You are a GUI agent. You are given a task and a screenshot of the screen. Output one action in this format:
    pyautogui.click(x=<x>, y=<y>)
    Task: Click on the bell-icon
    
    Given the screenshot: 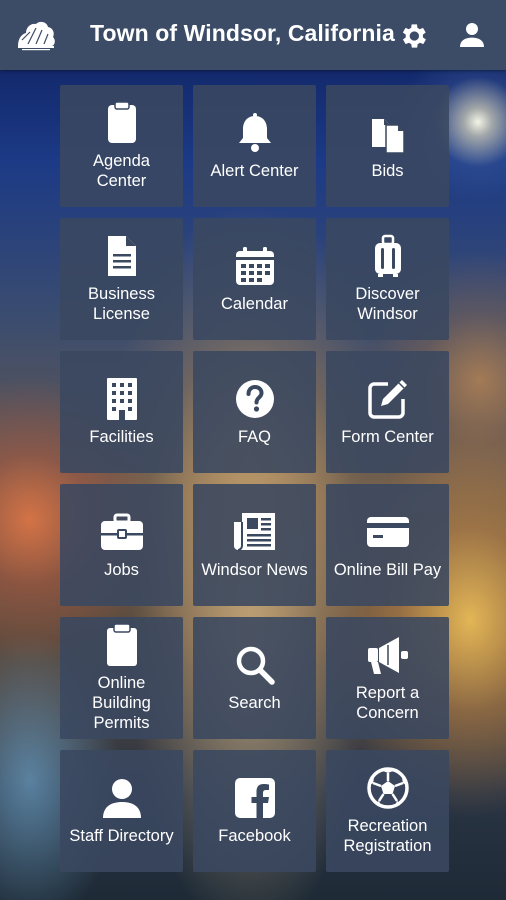 What is the action you would take?
    pyautogui.click(x=254, y=132)
    